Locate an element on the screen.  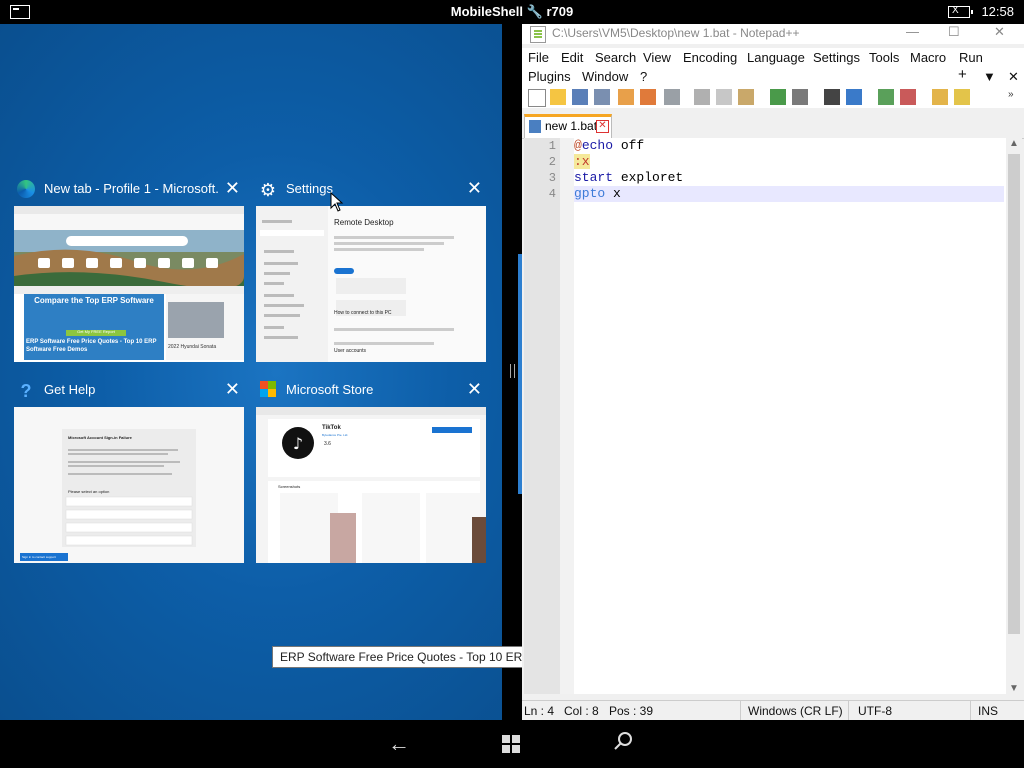
status-pos: Pos : 39 is located at coordinates (631, 711).